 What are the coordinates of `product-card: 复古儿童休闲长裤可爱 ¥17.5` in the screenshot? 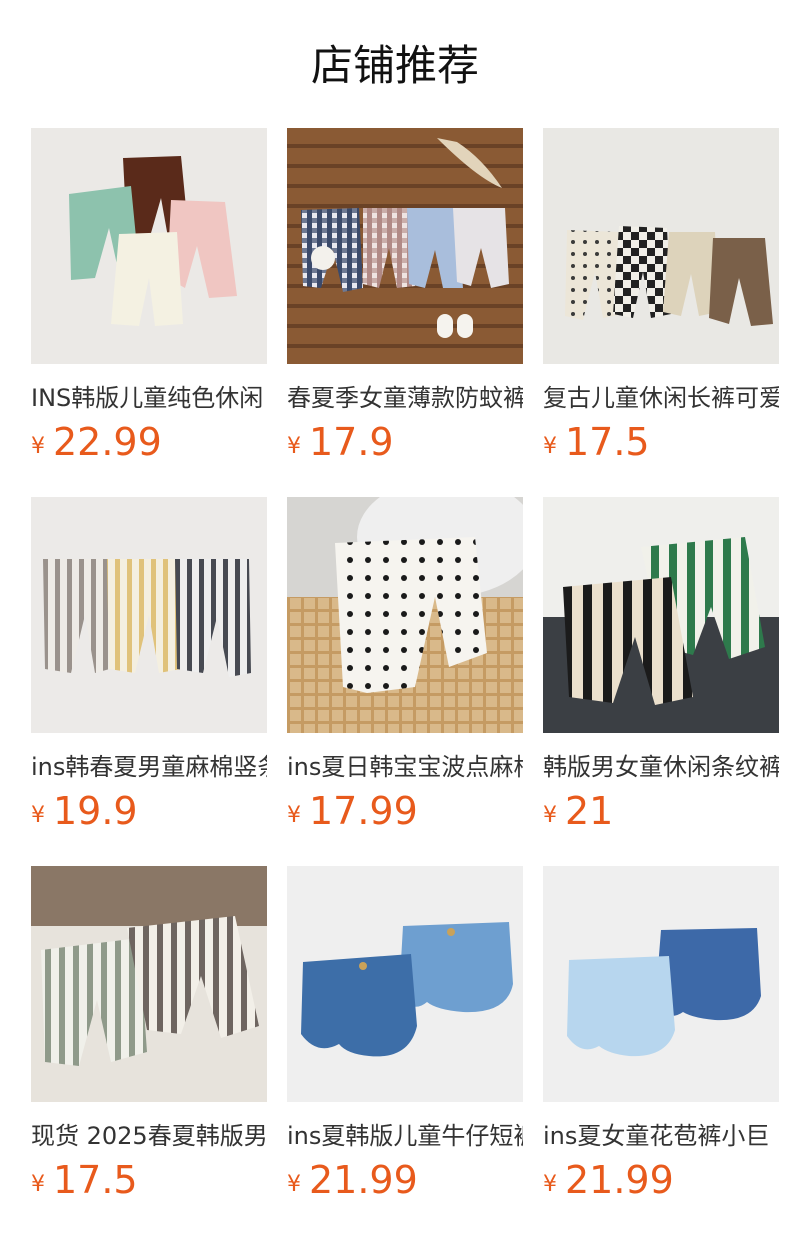 It's located at (661, 296).